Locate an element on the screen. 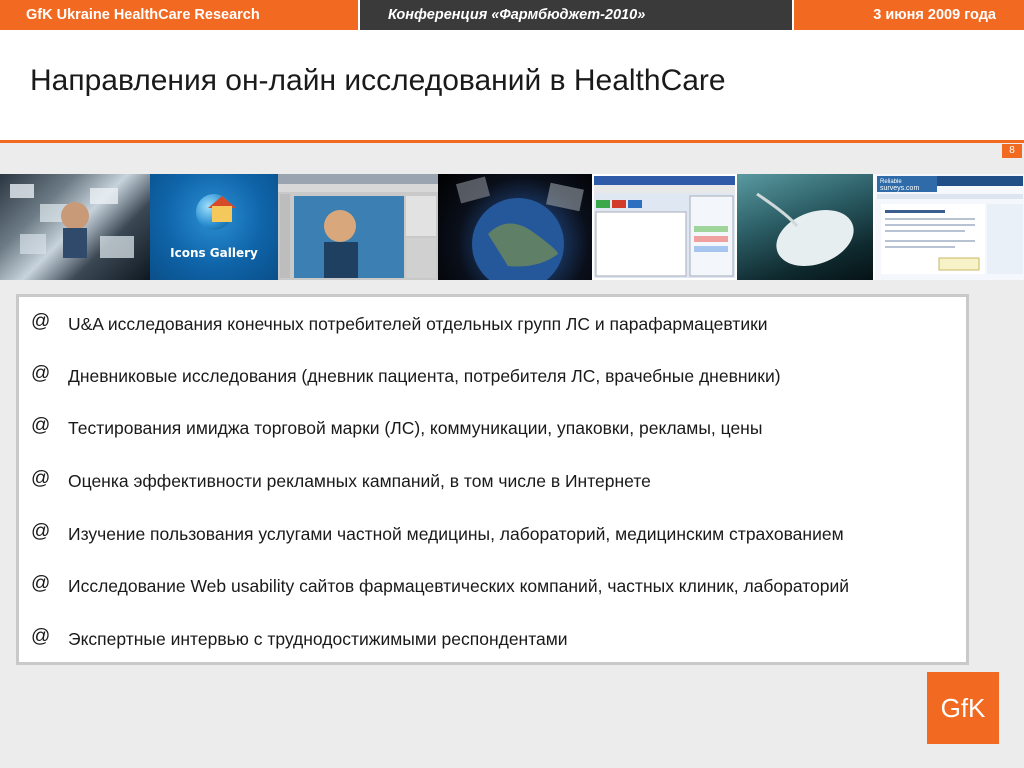 Image resolution: width=1024 pixels, height=768 pixels. editor-window-illustration is located at coordinates (358, 226).